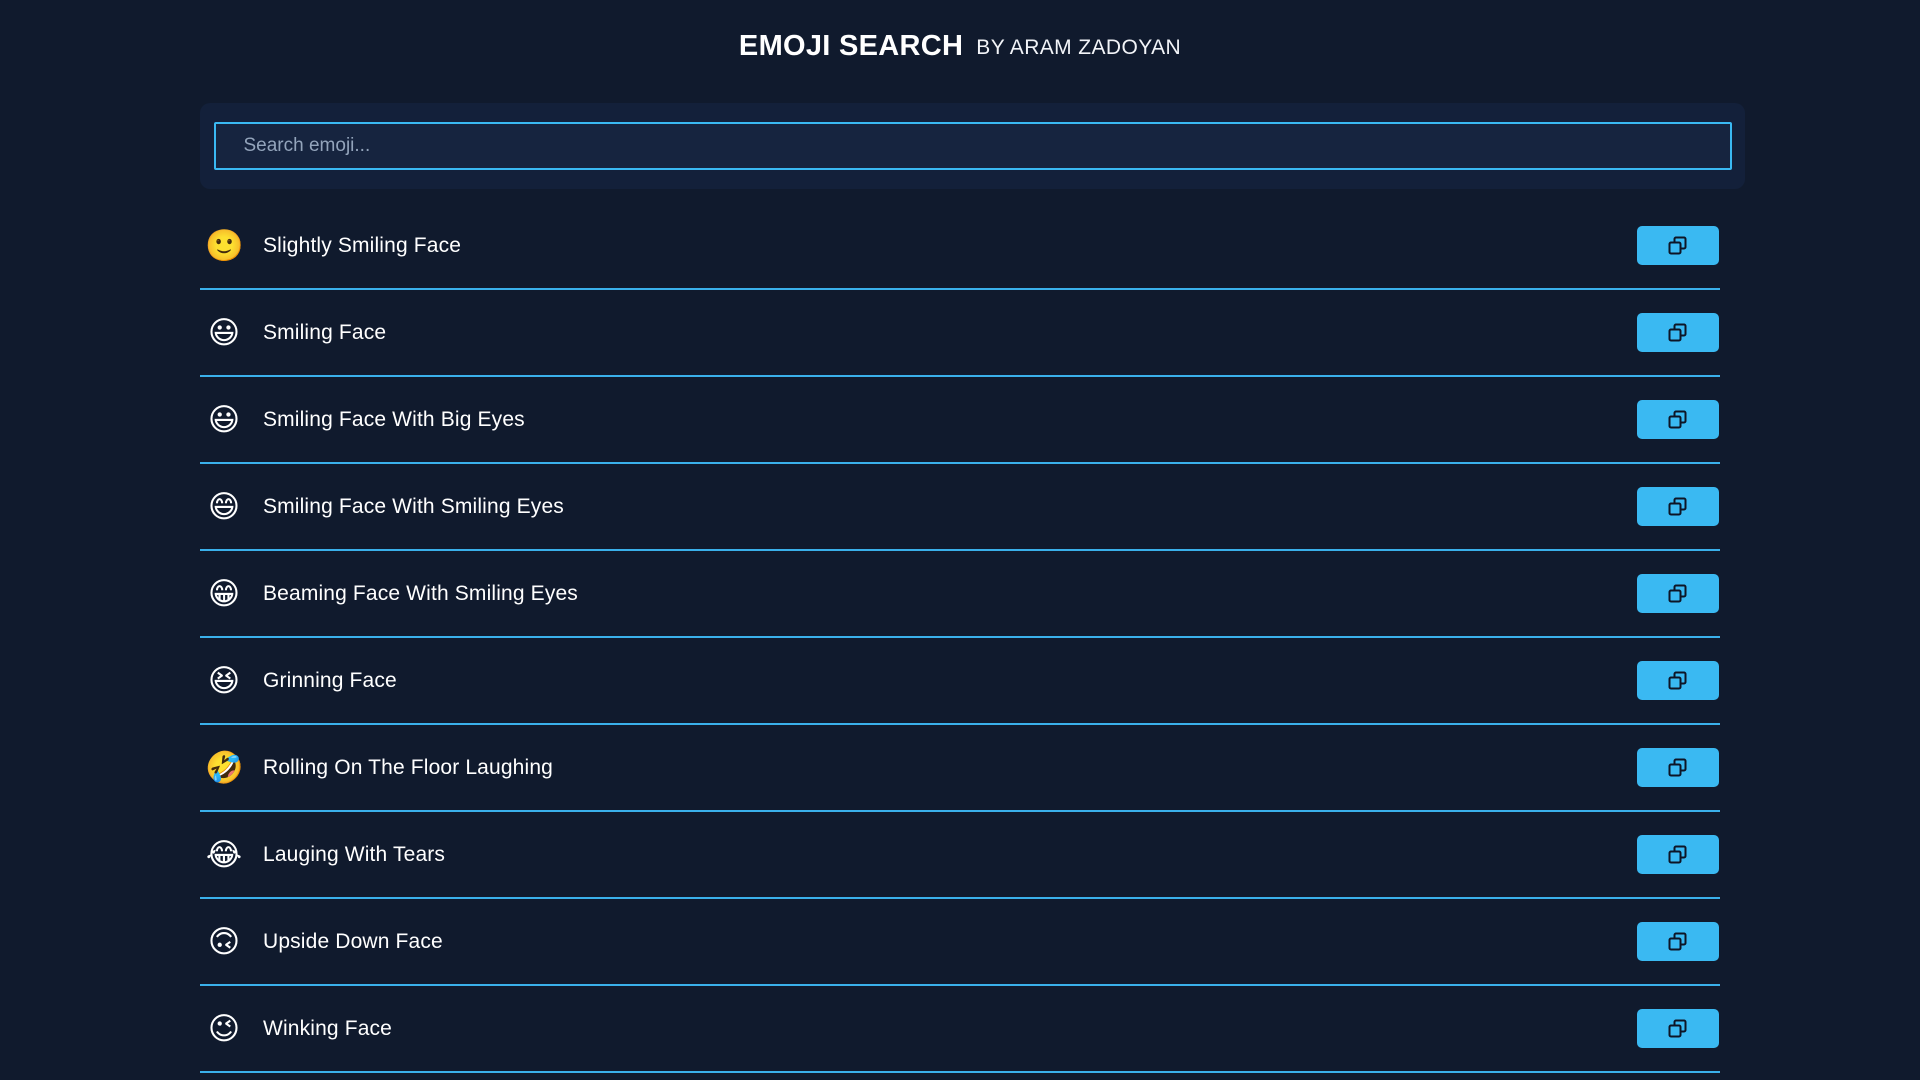 The image size is (1920, 1080). Describe the element at coordinates (224, 245) in the screenshot. I see `emoji-glyph: 🙂` at that location.